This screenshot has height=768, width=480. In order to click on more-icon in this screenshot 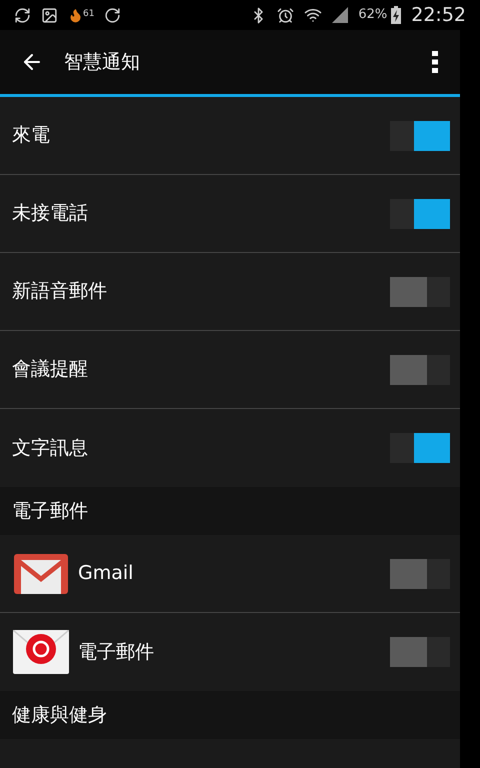, I will do `click(435, 62)`.